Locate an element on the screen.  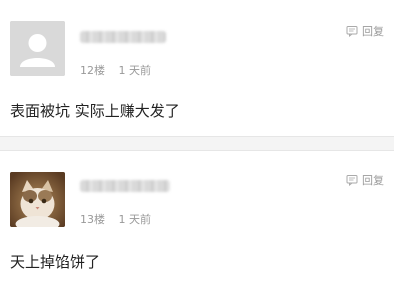
comment-divider is located at coordinates (197, 143).